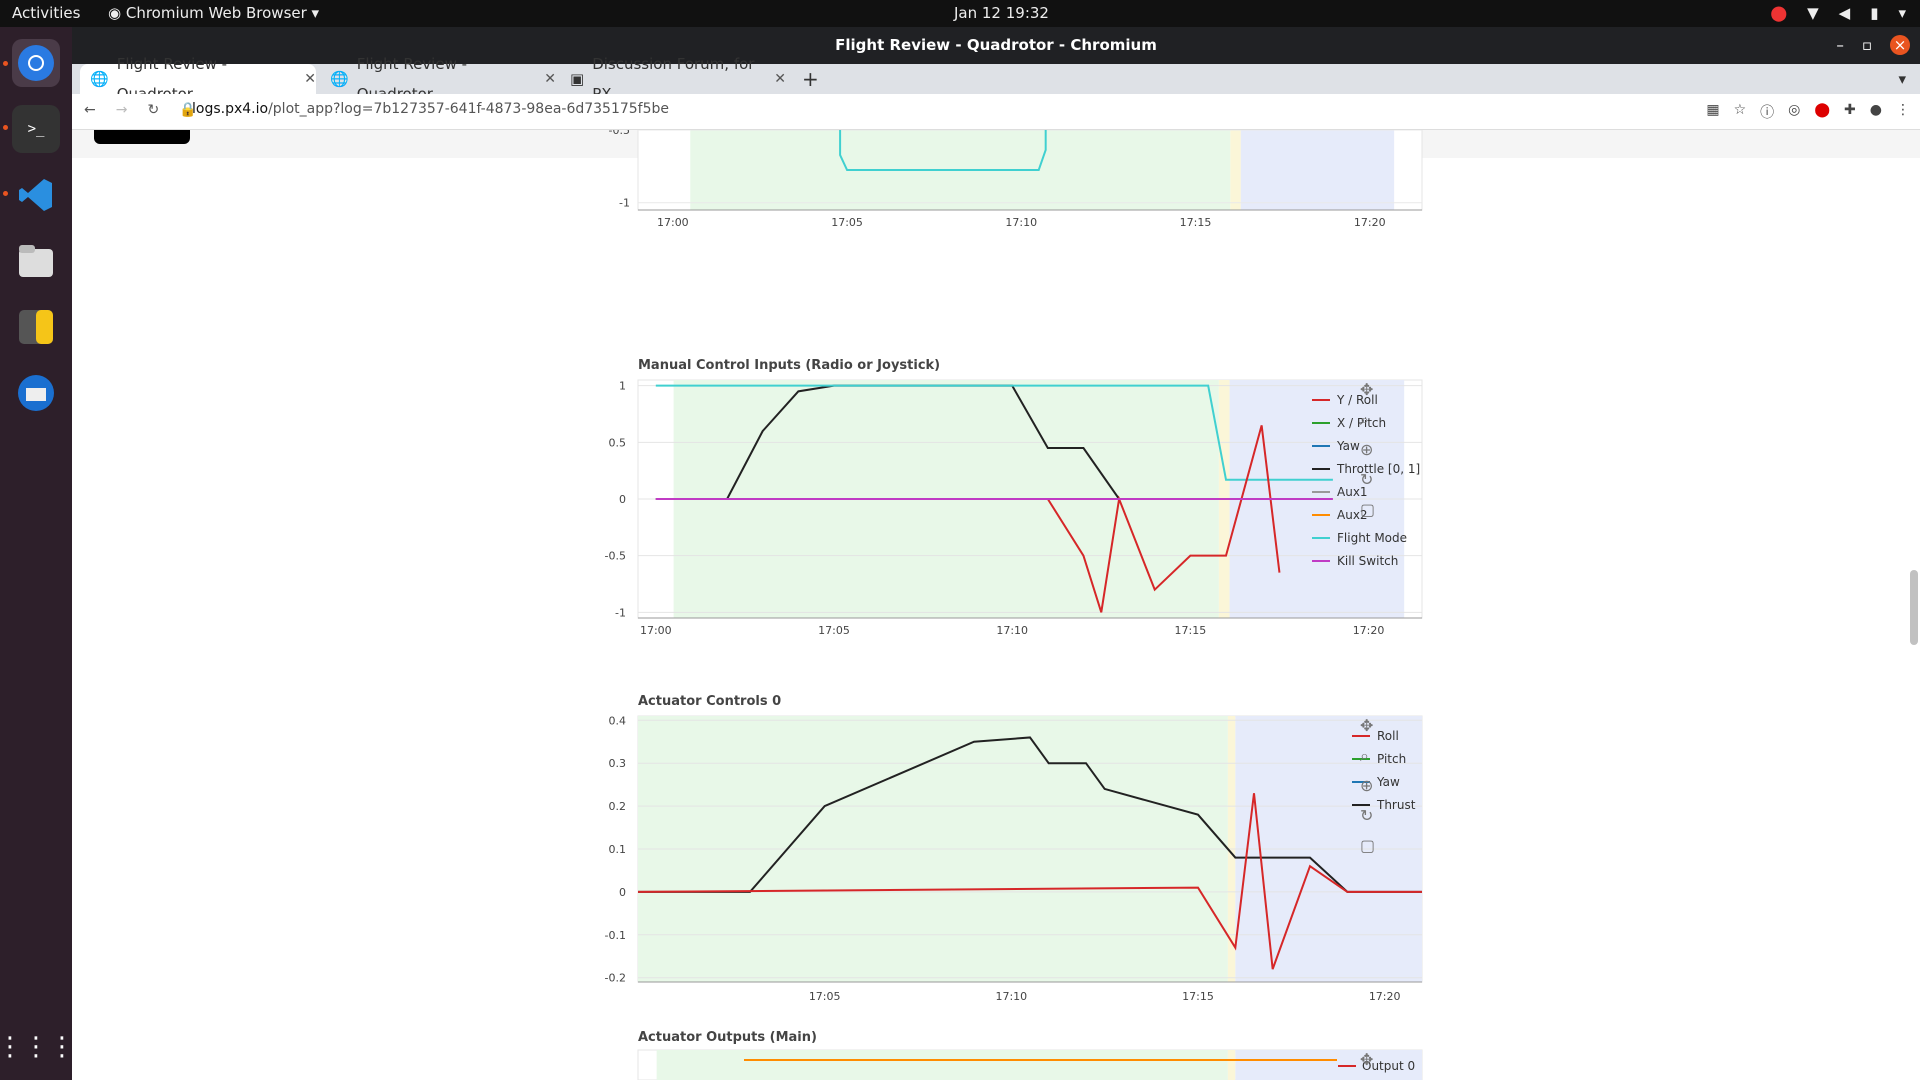 Image resolution: width=1920 pixels, height=1080 pixels. I want to click on mode-band-manual, so click(942, 1065).